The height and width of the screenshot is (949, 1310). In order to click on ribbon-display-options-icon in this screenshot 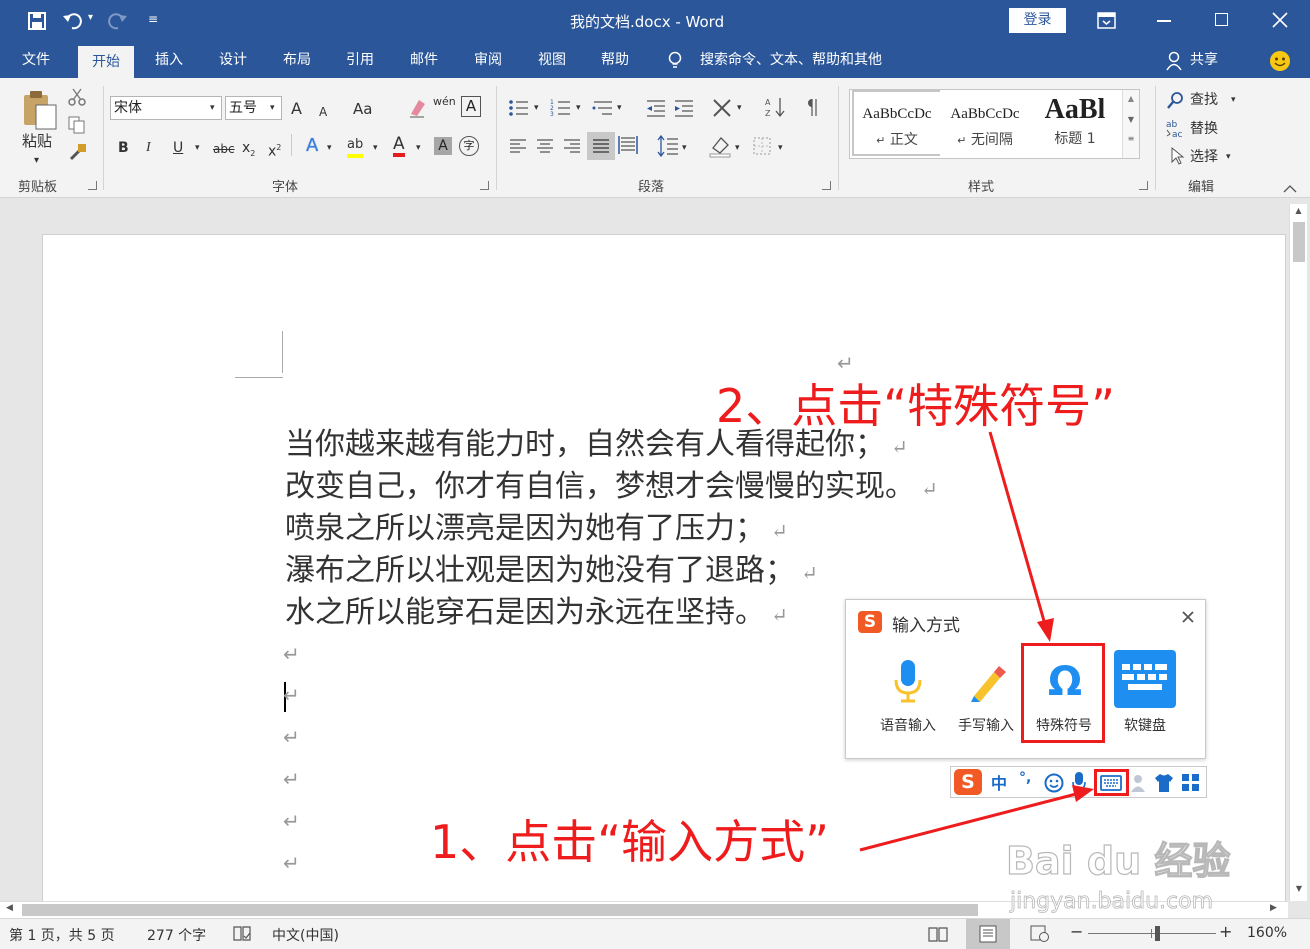, I will do `click(1107, 21)`.